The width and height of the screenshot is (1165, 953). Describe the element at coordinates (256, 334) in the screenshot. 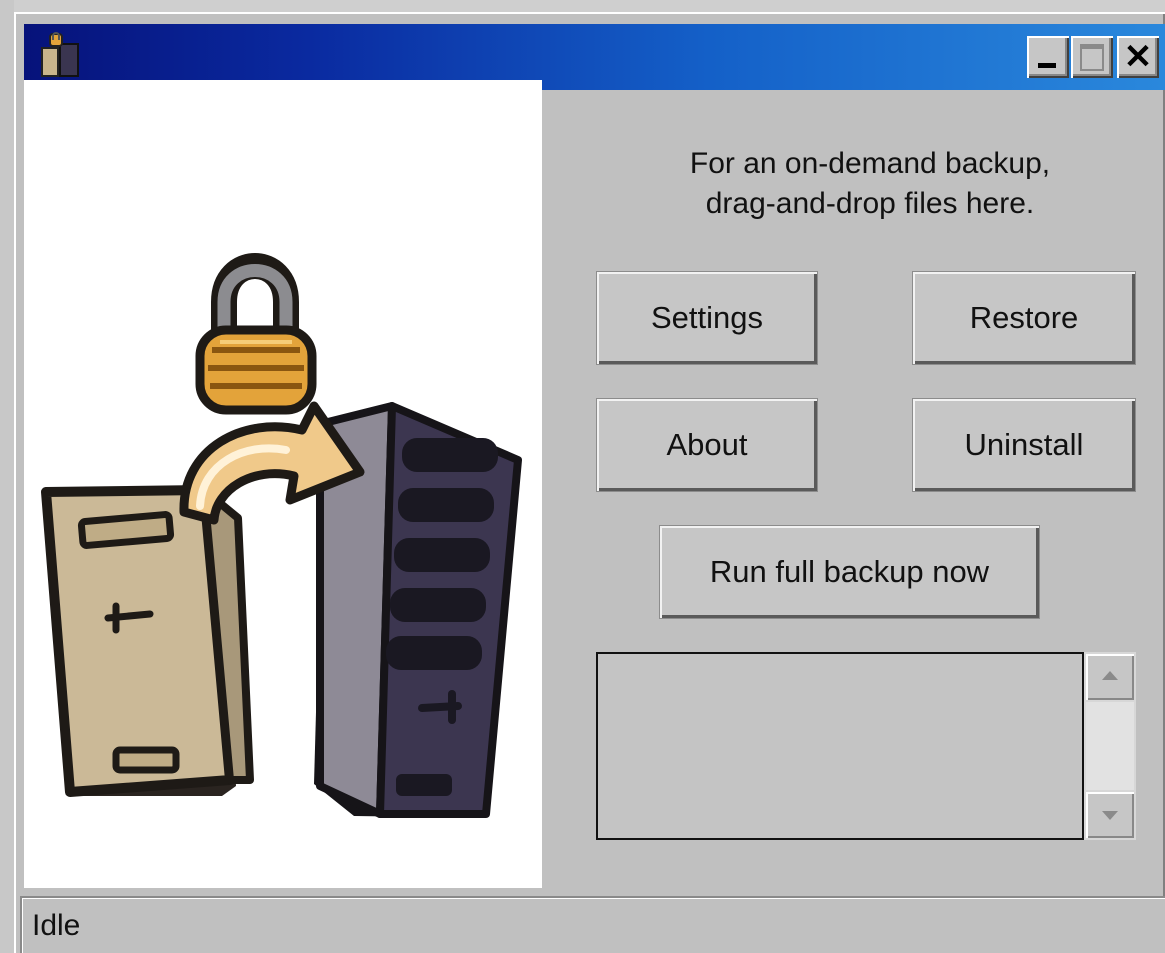

I see `padlock-icon` at that location.